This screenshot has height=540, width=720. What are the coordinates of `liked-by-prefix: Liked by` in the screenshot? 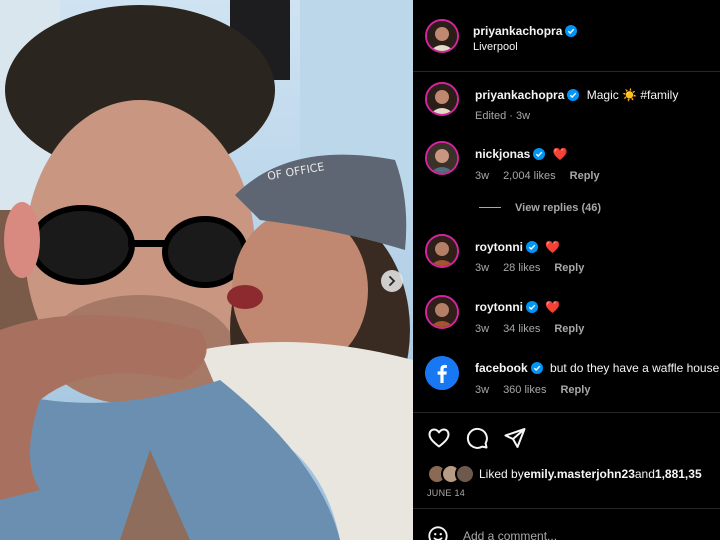 It's located at (501, 474).